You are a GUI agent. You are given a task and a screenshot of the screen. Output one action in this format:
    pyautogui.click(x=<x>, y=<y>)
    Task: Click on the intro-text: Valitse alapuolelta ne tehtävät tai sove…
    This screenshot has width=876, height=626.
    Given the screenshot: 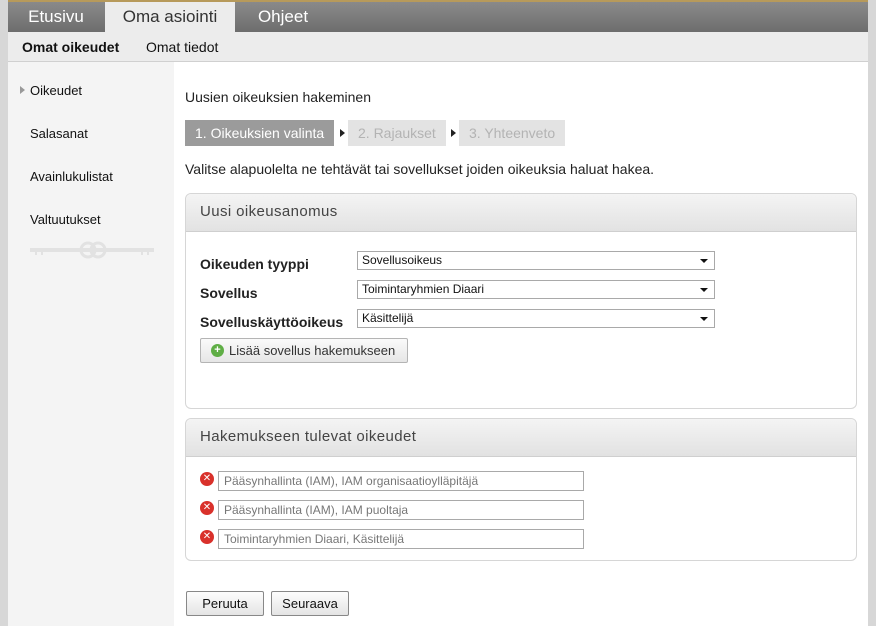 What is the action you would take?
    pyautogui.click(x=420, y=169)
    